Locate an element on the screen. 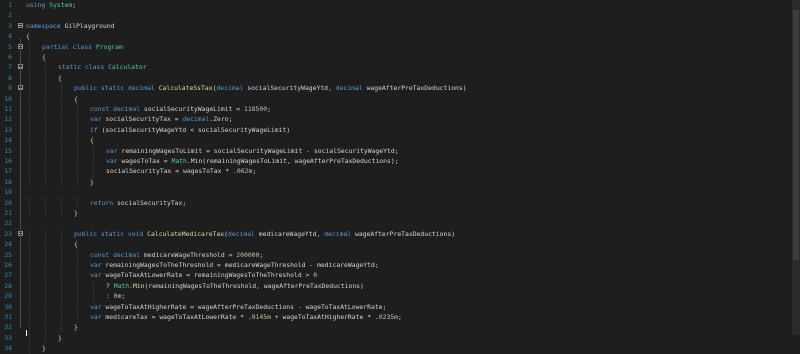 Image resolution: width=800 pixels, height=354 pixels. code-line: 1 using System; is located at coordinates (396, 5).